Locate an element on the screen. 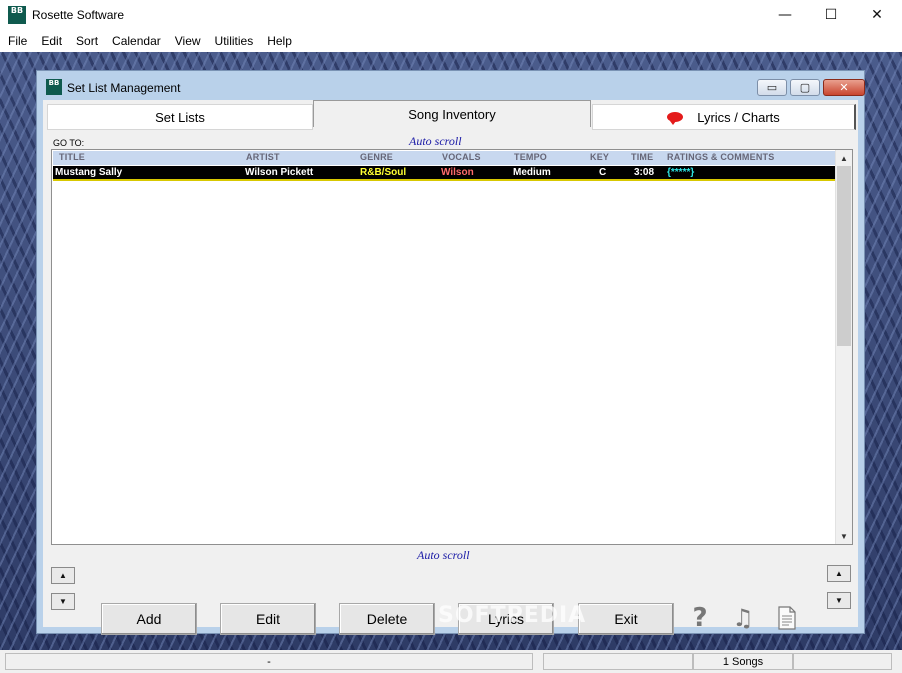 The width and height of the screenshot is (902, 673). close-button: ✕ is located at coordinates (877, 15).